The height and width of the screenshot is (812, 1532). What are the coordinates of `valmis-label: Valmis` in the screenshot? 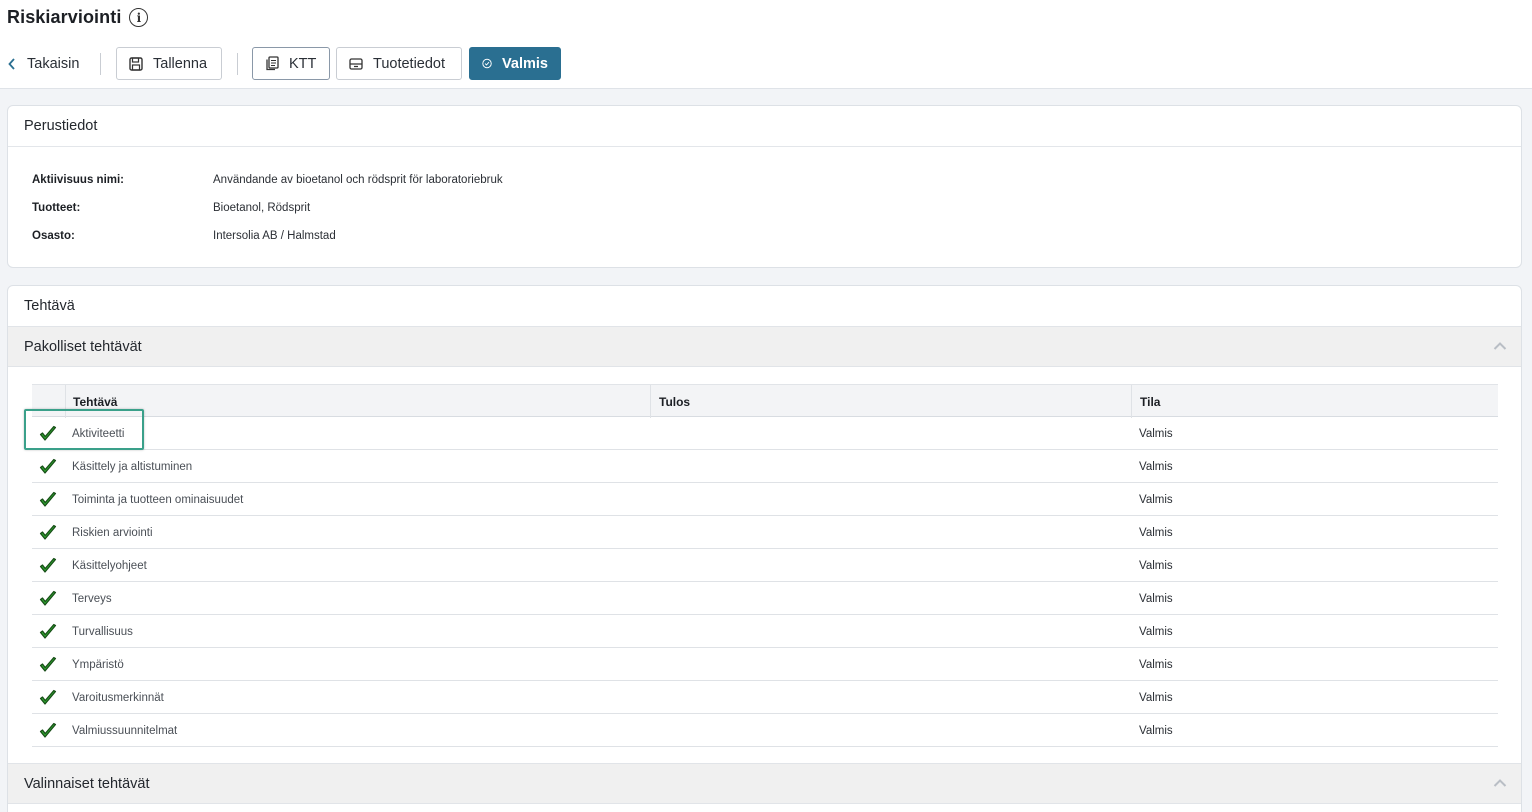 It's located at (525, 63).